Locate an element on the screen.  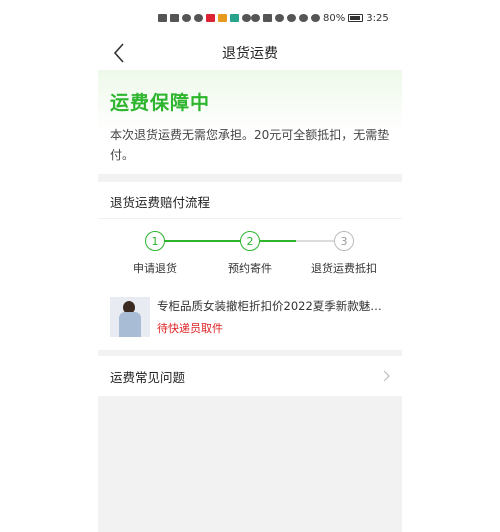
order-status: 待快递员取件 is located at coordinates (190, 328).